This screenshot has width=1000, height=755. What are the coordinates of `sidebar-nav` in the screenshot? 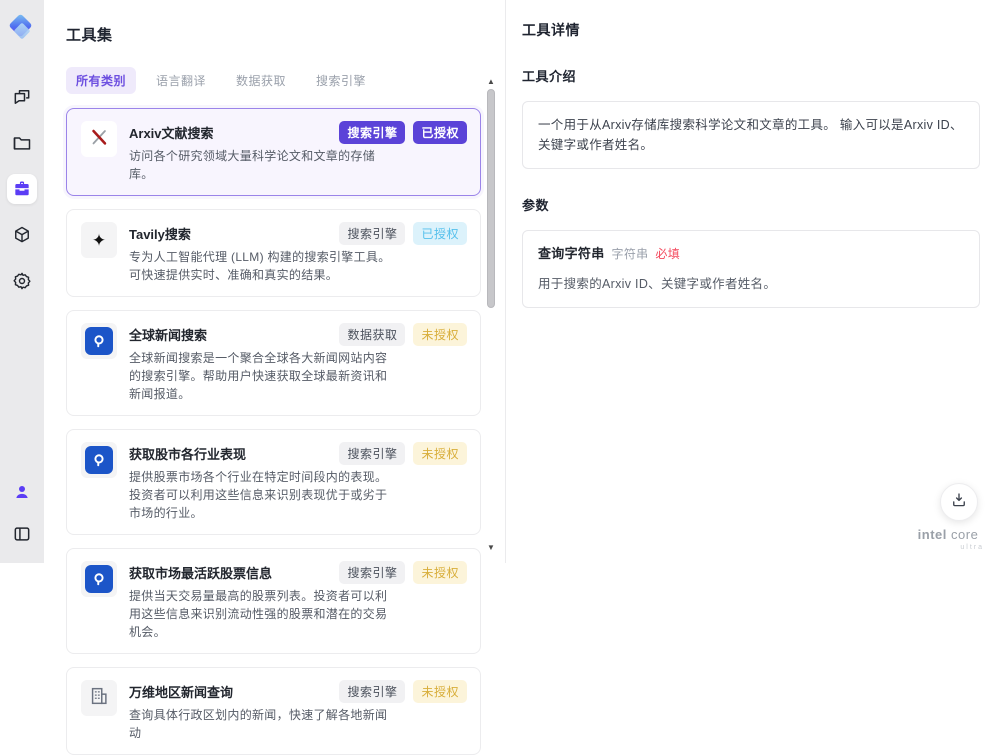 It's located at (22, 189).